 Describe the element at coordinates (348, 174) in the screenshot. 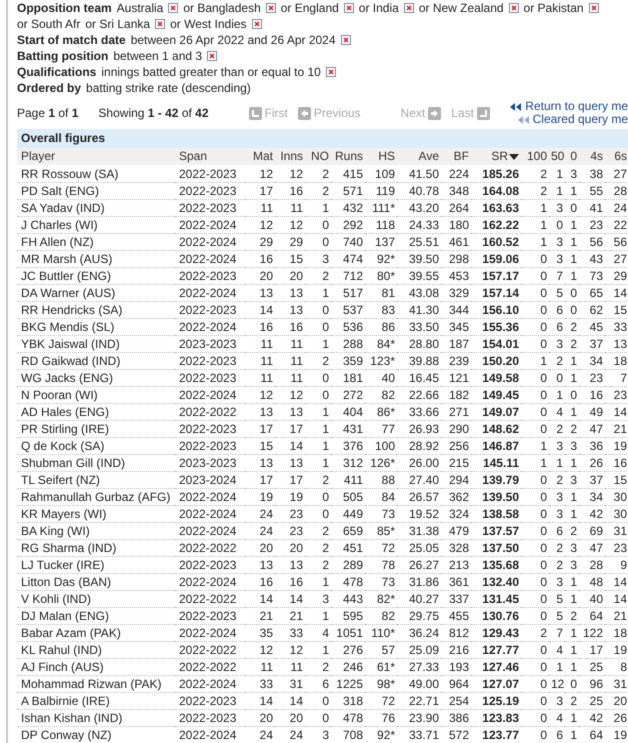

I see `table-cell: 415` at that location.